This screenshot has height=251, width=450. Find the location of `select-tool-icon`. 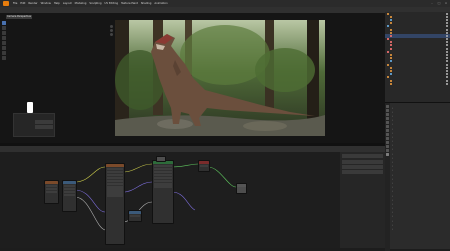

select-tool-icon is located at coordinates (4, 23).